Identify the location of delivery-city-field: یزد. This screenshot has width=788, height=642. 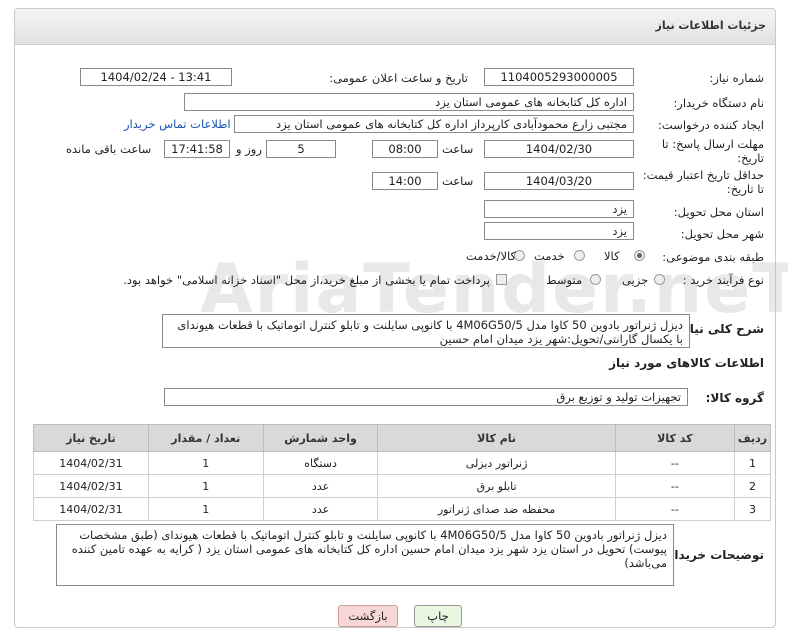
(559, 231).